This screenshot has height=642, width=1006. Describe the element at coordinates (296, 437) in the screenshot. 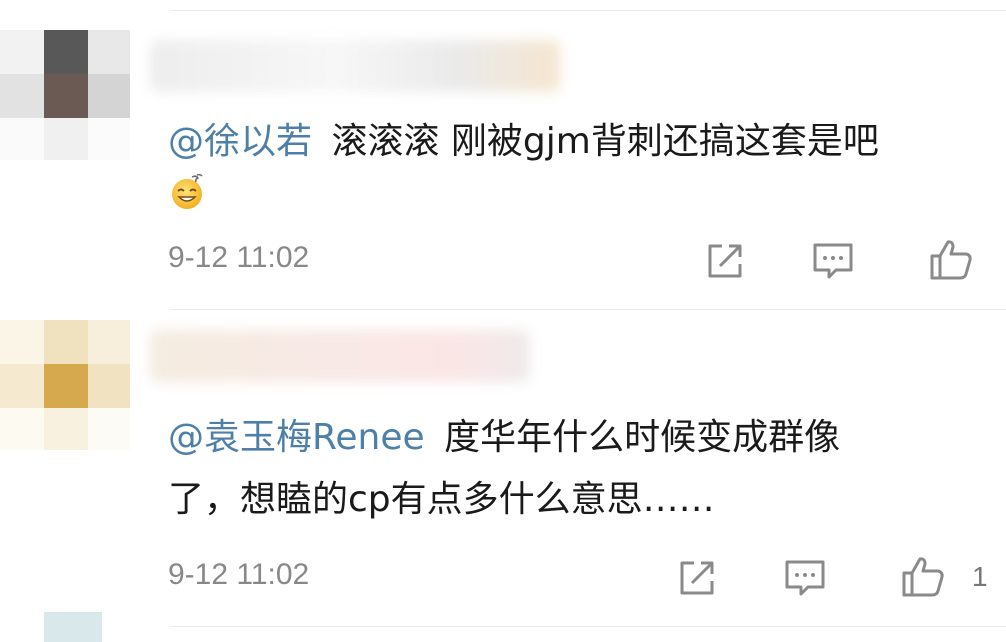

I see `mention-link: @袁玉梅Renee` at that location.